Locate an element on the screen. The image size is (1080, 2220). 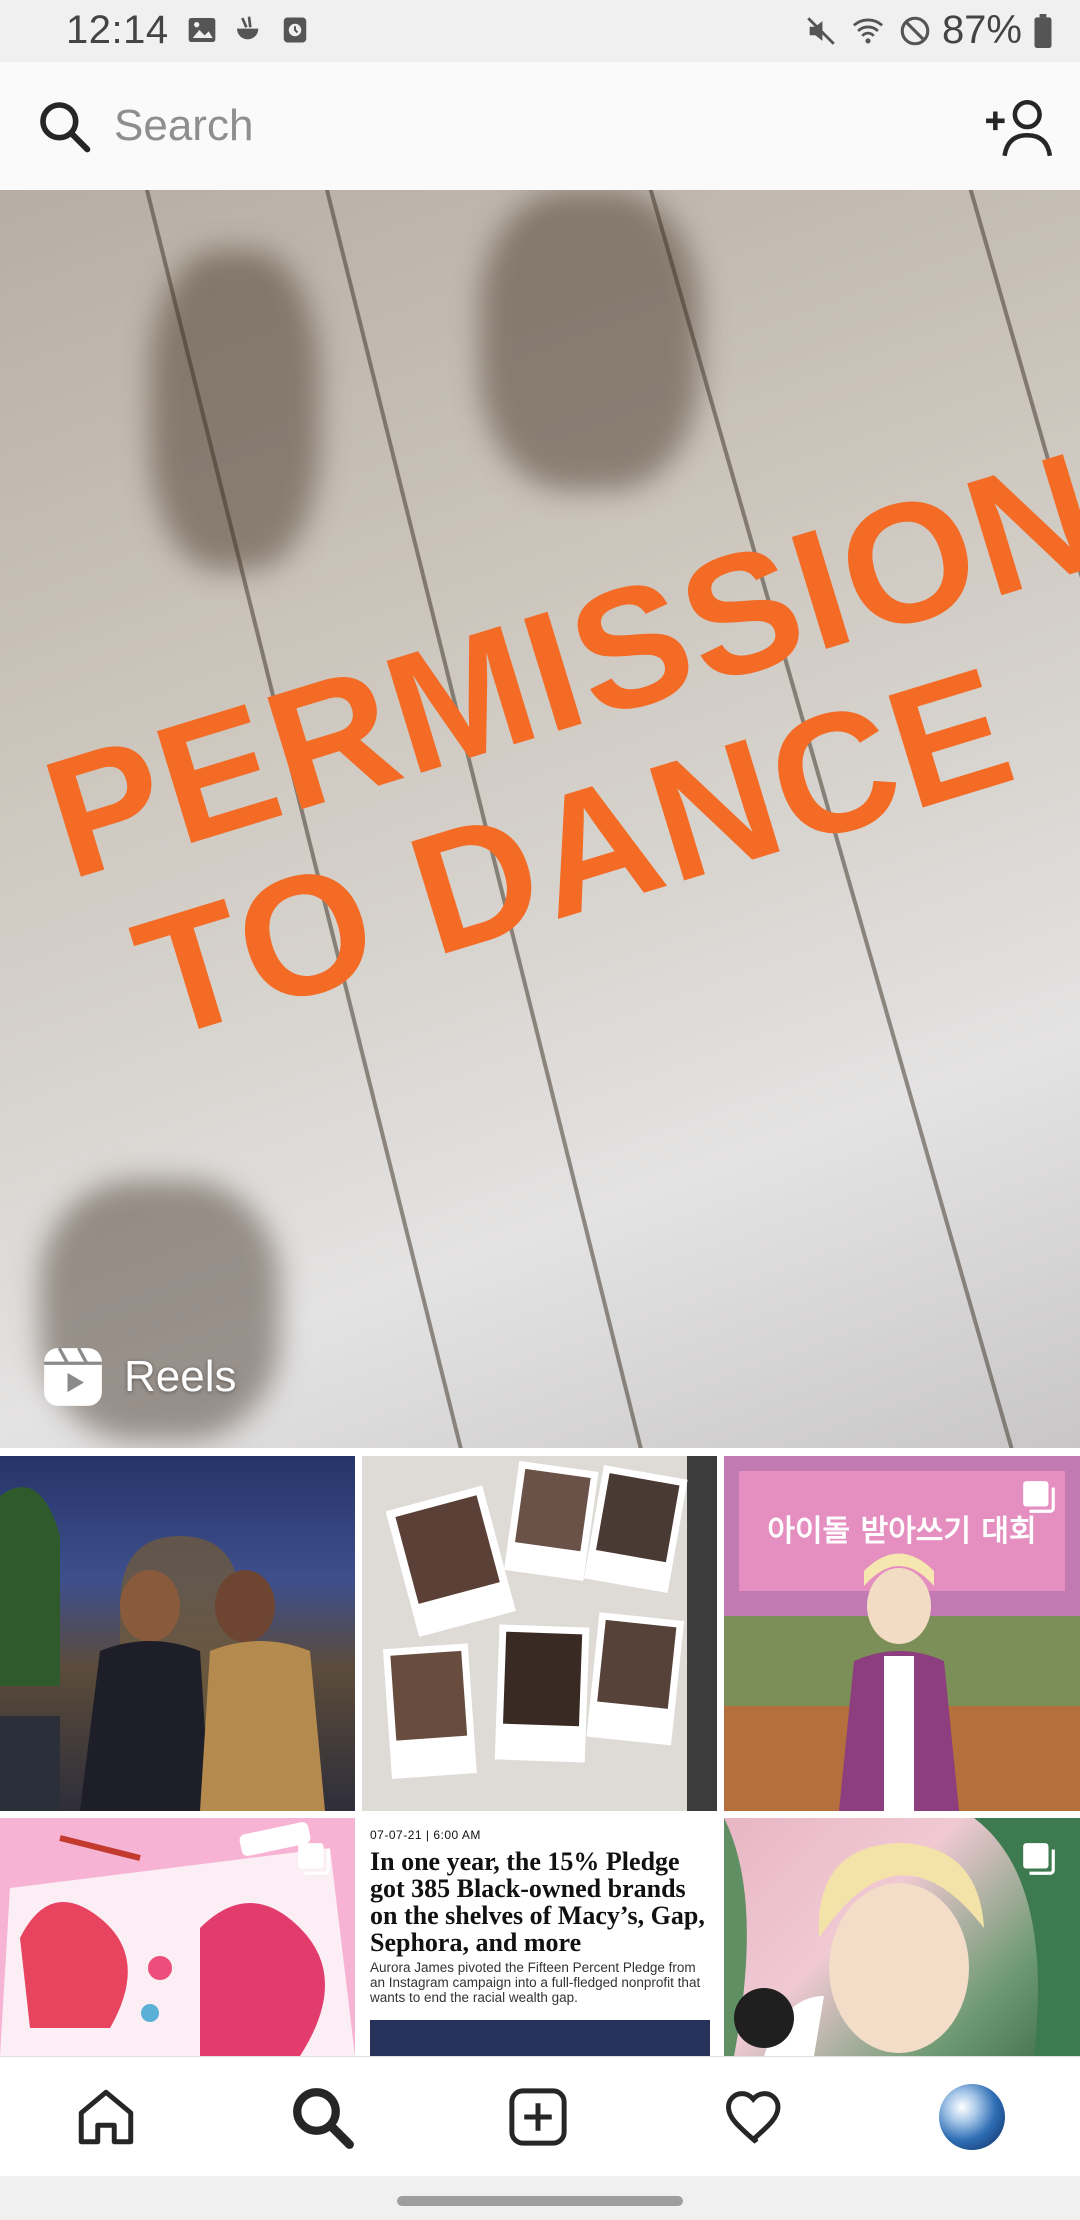
grid-post-illustration is located at coordinates (177, 1937).